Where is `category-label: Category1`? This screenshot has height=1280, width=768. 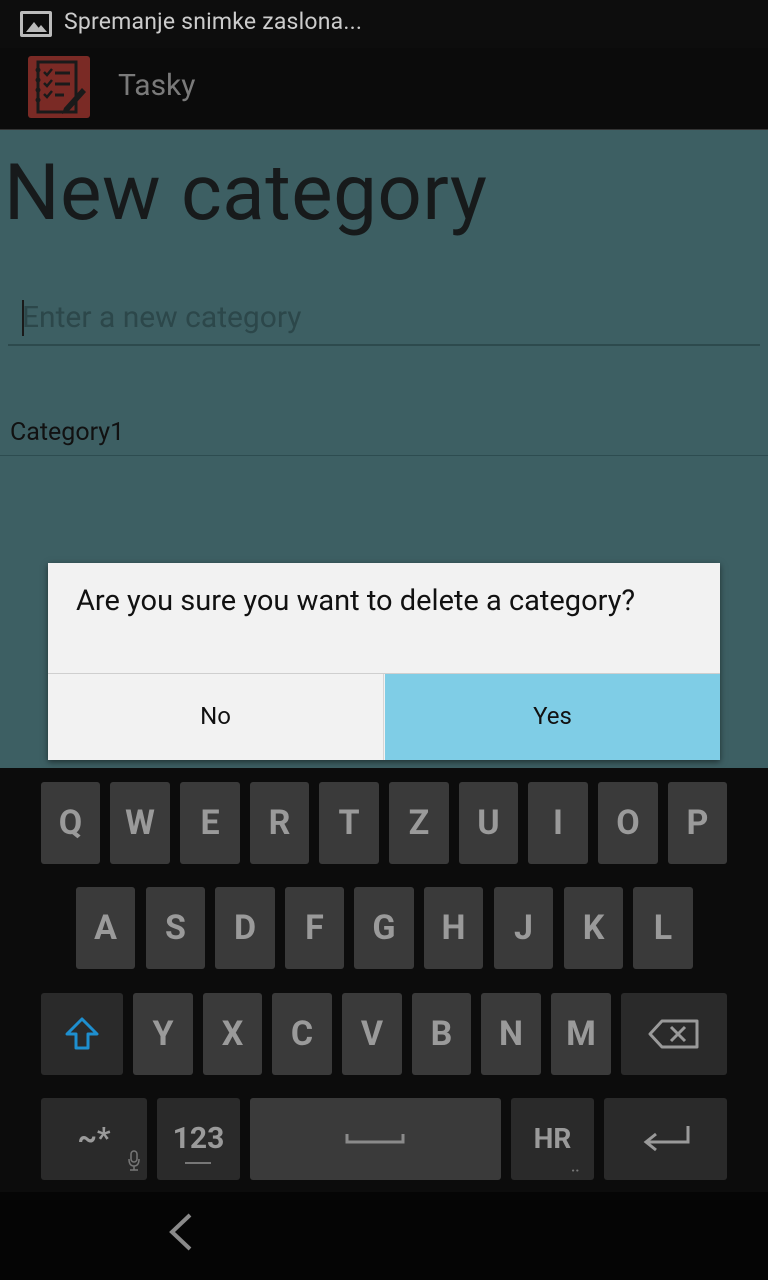
category-label: Category1 is located at coordinates (67, 432).